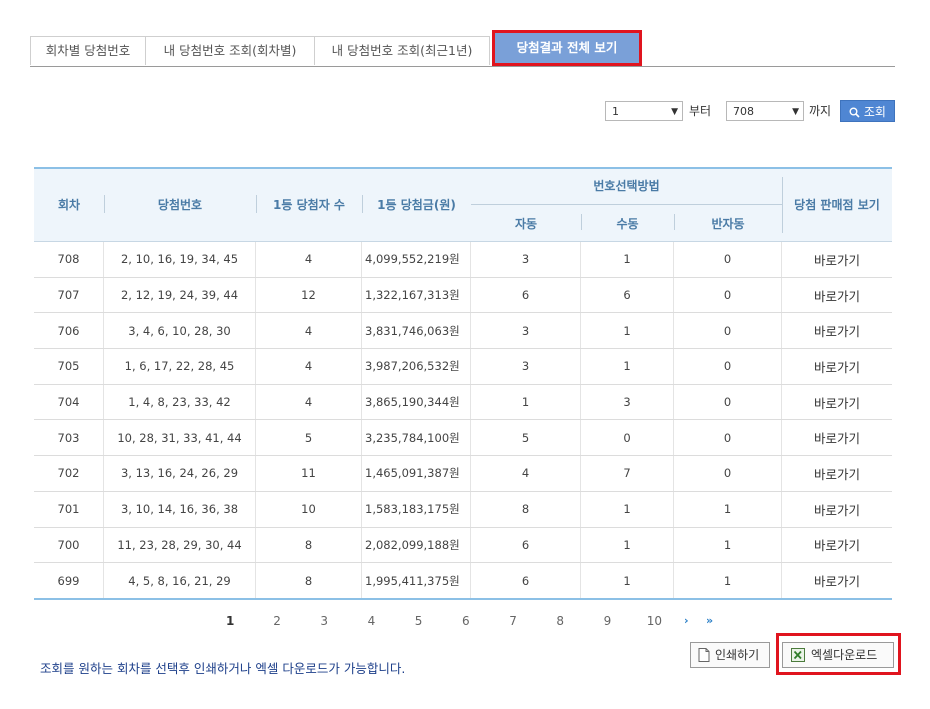 This screenshot has height=709, width=930. What do you see at coordinates (709, 620) in the screenshot?
I see `last-page-icon: »` at bounding box center [709, 620].